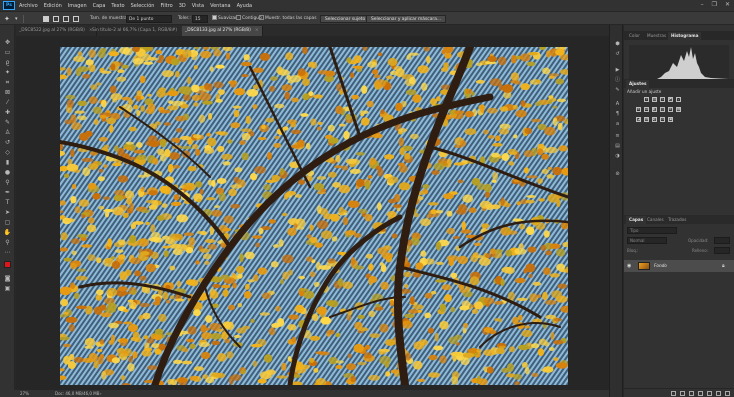  What do you see at coordinates (691, 393) in the screenshot?
I see `add-mask-icon` at bounding box center [691, 393].